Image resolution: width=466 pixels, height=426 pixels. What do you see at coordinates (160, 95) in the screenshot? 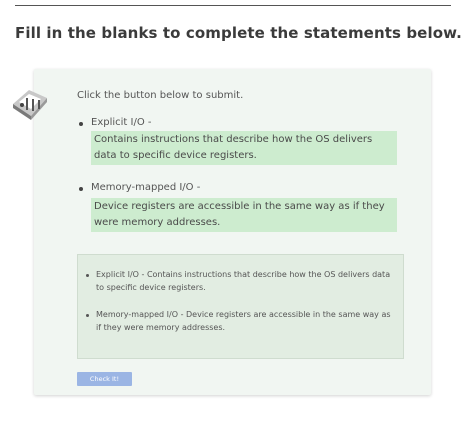
I see `instruction-text: Click the button below to submit.` at bounding box center [160, 95].